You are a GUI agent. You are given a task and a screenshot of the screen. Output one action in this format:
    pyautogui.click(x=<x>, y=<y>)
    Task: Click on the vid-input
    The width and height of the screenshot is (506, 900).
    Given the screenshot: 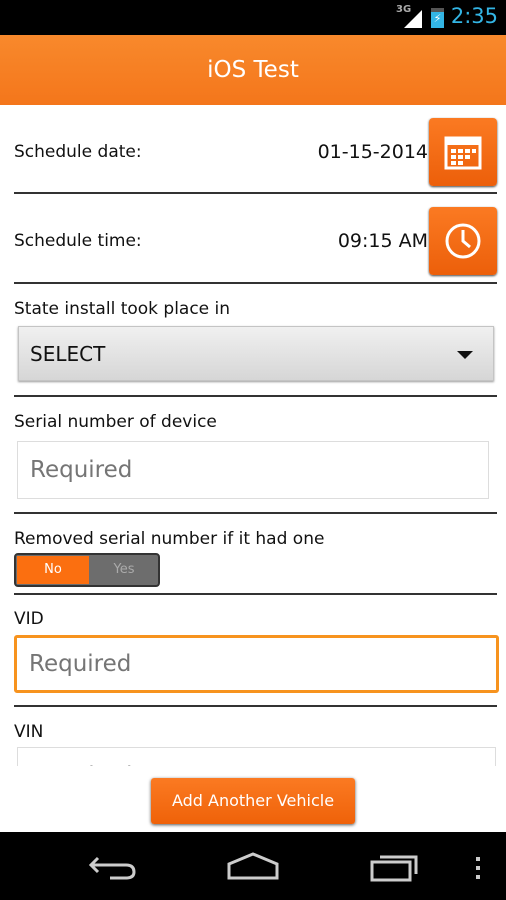 What is the action you would take?
    pyautogui.click(x=256, y=664)
    